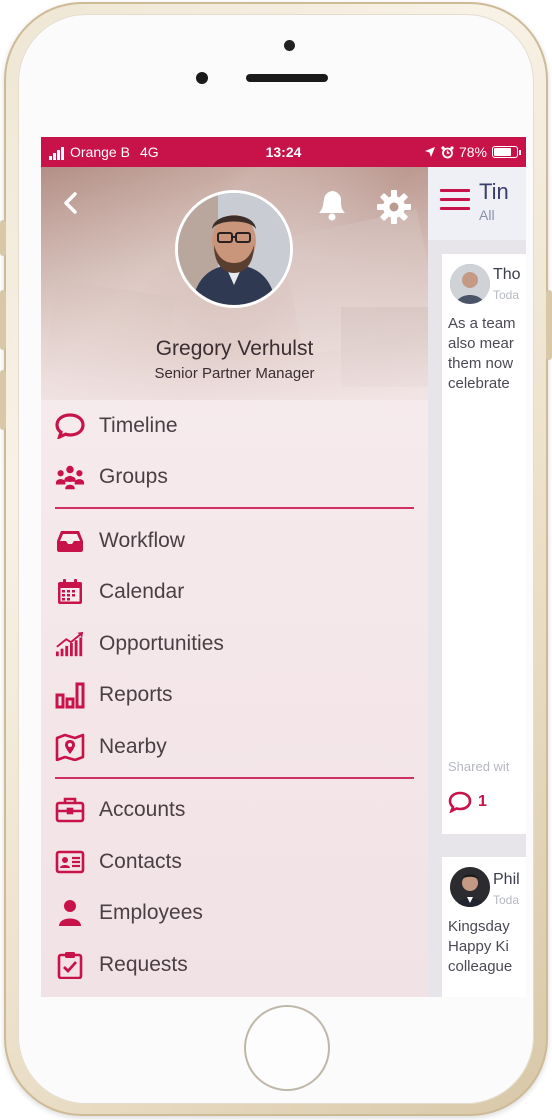 The image size is (552, 1120). I want to click on menu-item-label: Requests, so click(143, 964).